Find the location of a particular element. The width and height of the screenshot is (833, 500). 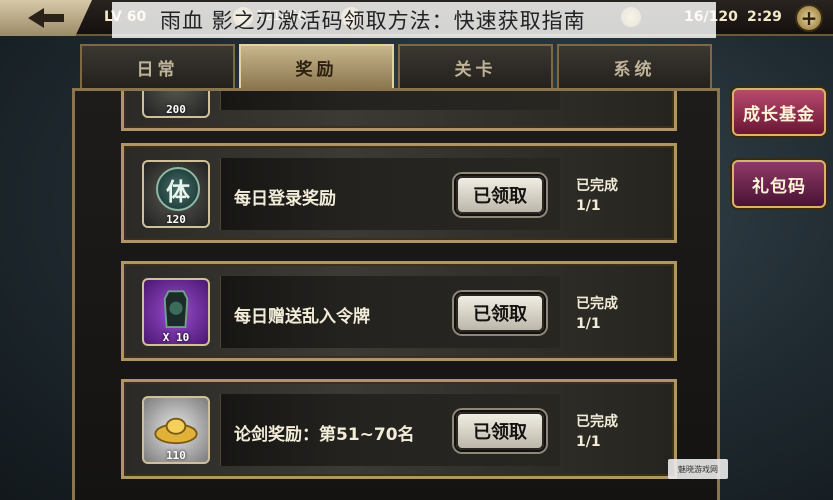

reward-item-icon: X 10 is located at coordinates (176, 312).